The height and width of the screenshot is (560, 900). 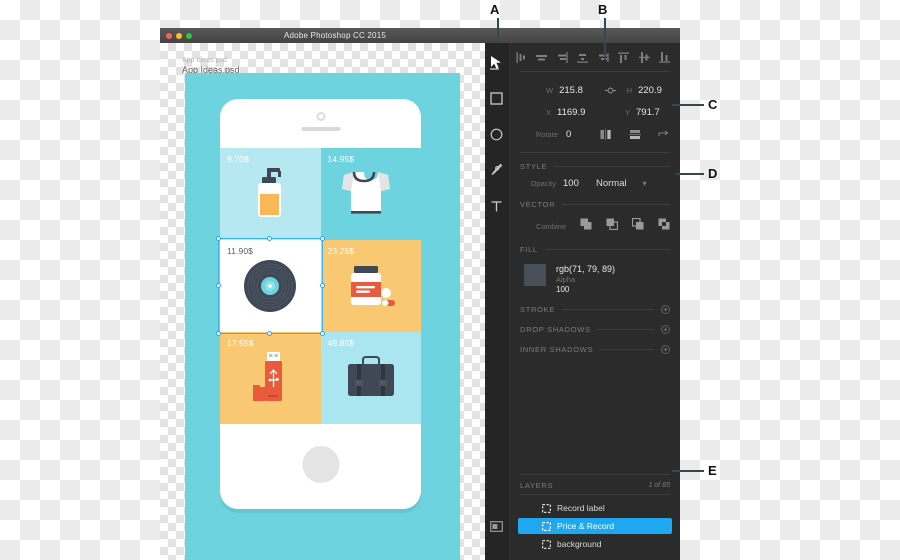 I want to click on move-tool, so click(x=496, y=62).